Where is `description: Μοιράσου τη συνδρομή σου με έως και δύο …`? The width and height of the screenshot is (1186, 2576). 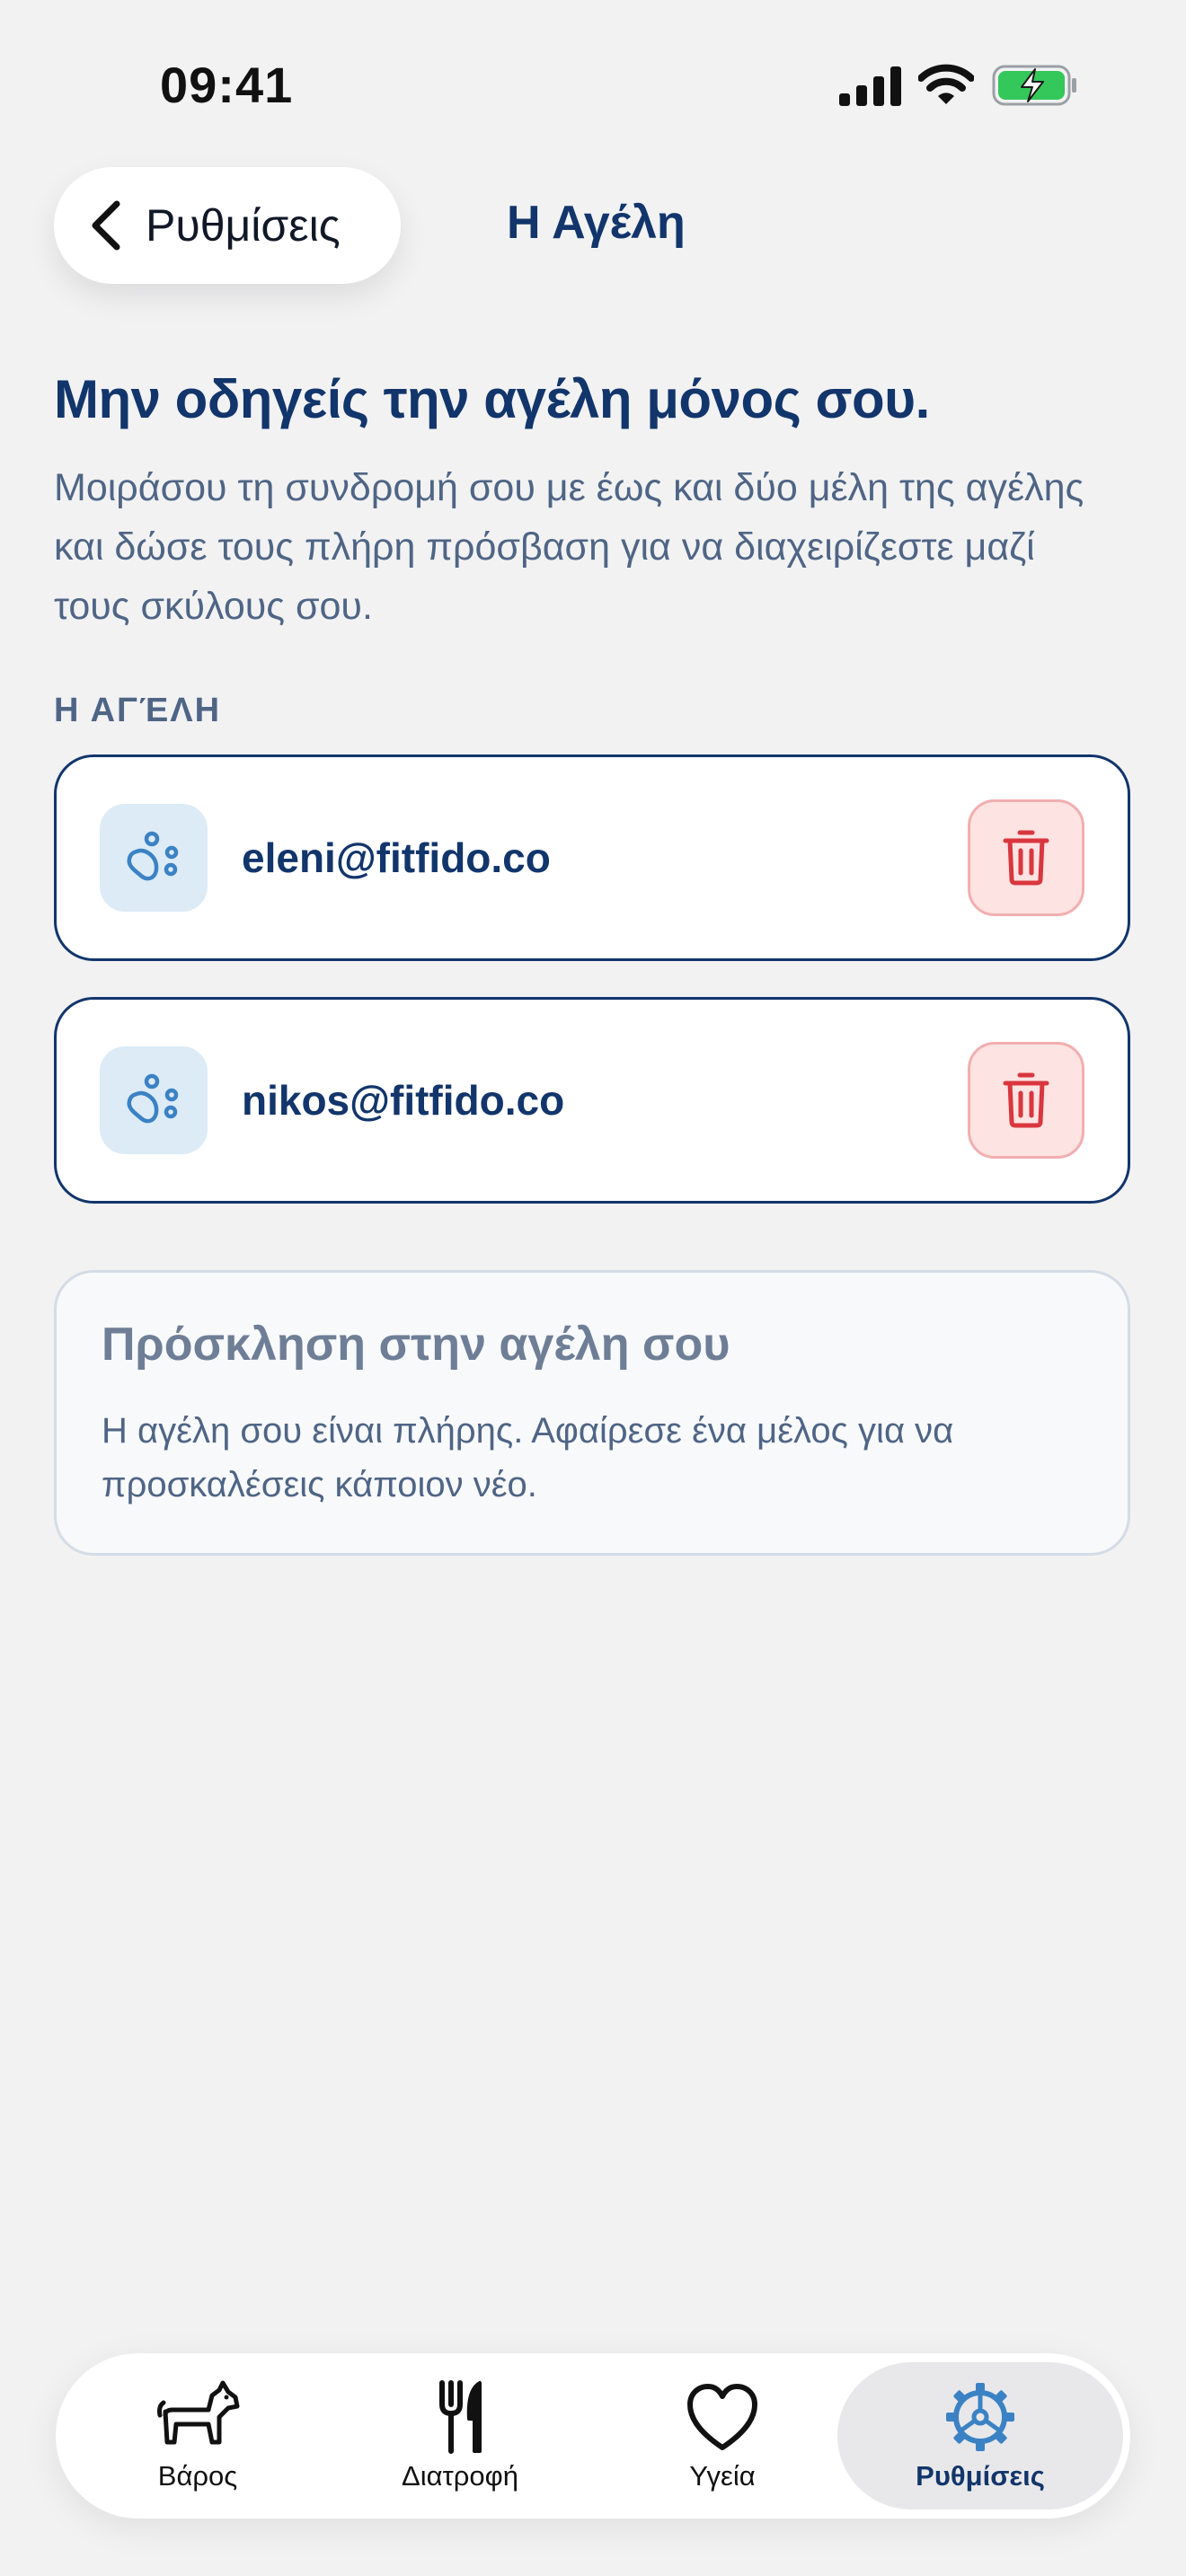 description: Μοιράσου τη συνδρομή σου με έως και δύο … is located at coordinates (569, 547).